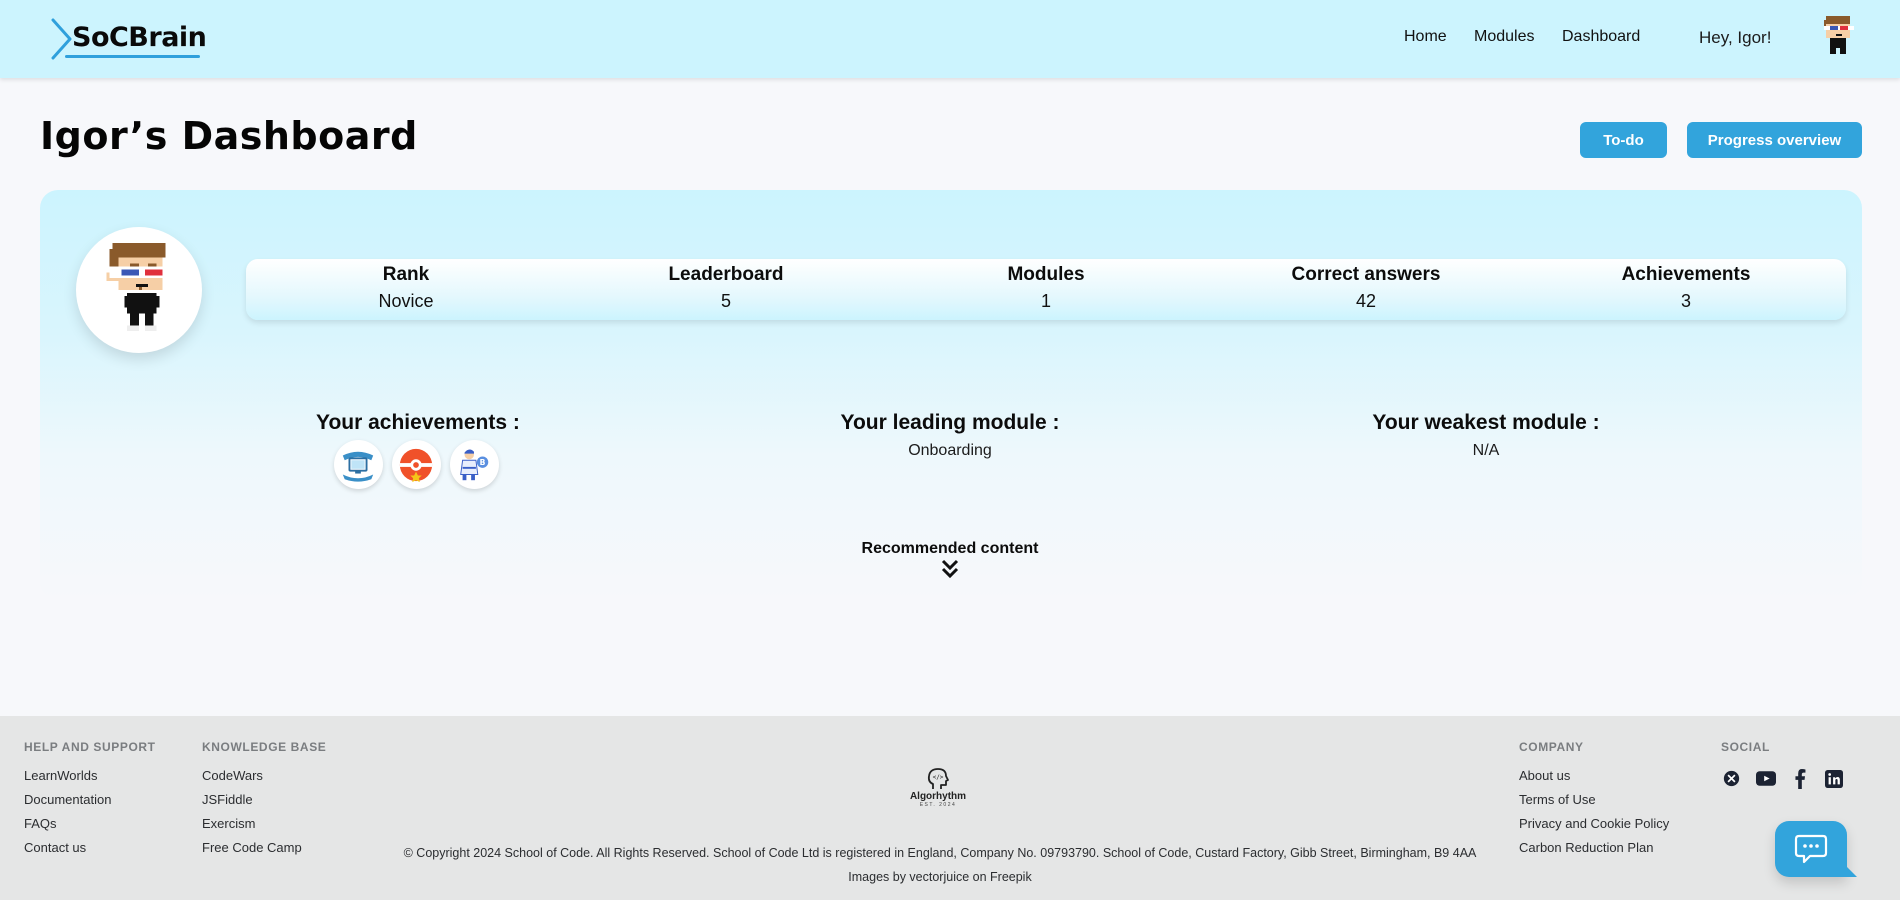 This screenshot has width=1900, height=900. I want to click on recommended-content-label: Recommended content, so click(950, 548).